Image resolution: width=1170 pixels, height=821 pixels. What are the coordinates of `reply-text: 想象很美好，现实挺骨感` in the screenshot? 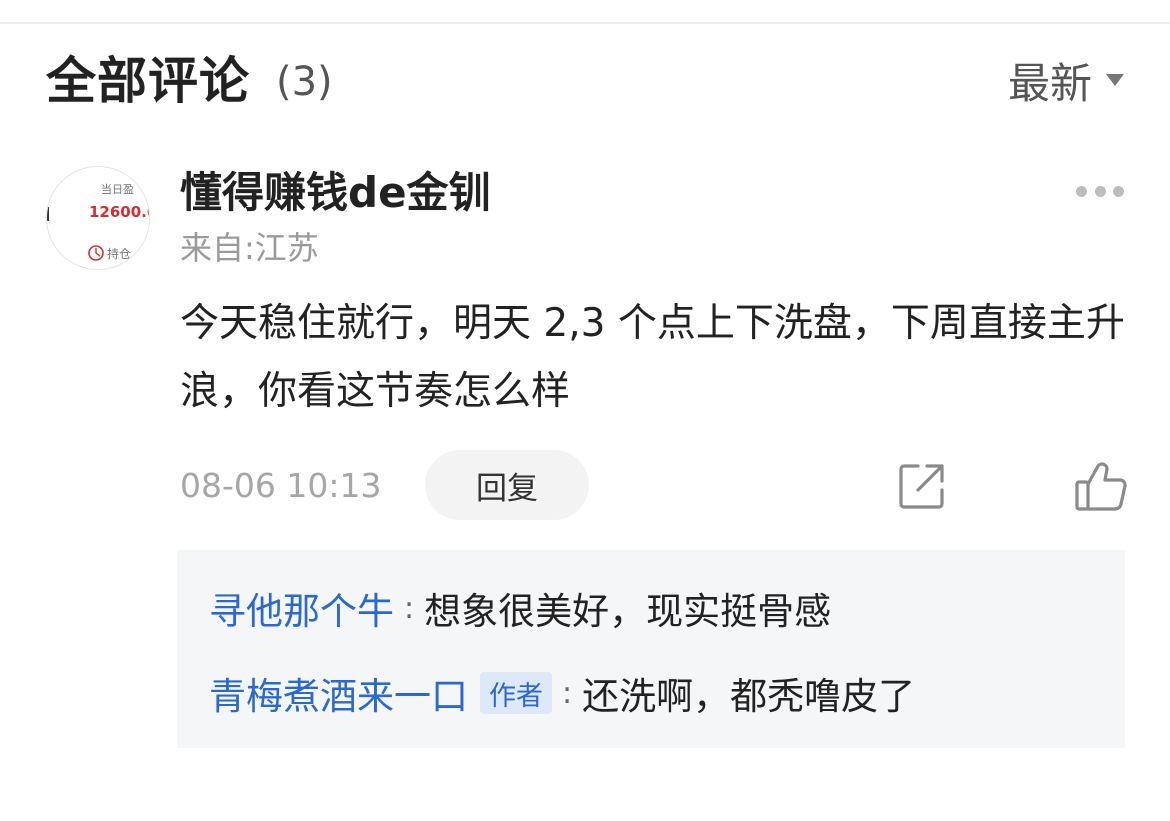 It's located at (628, 611).